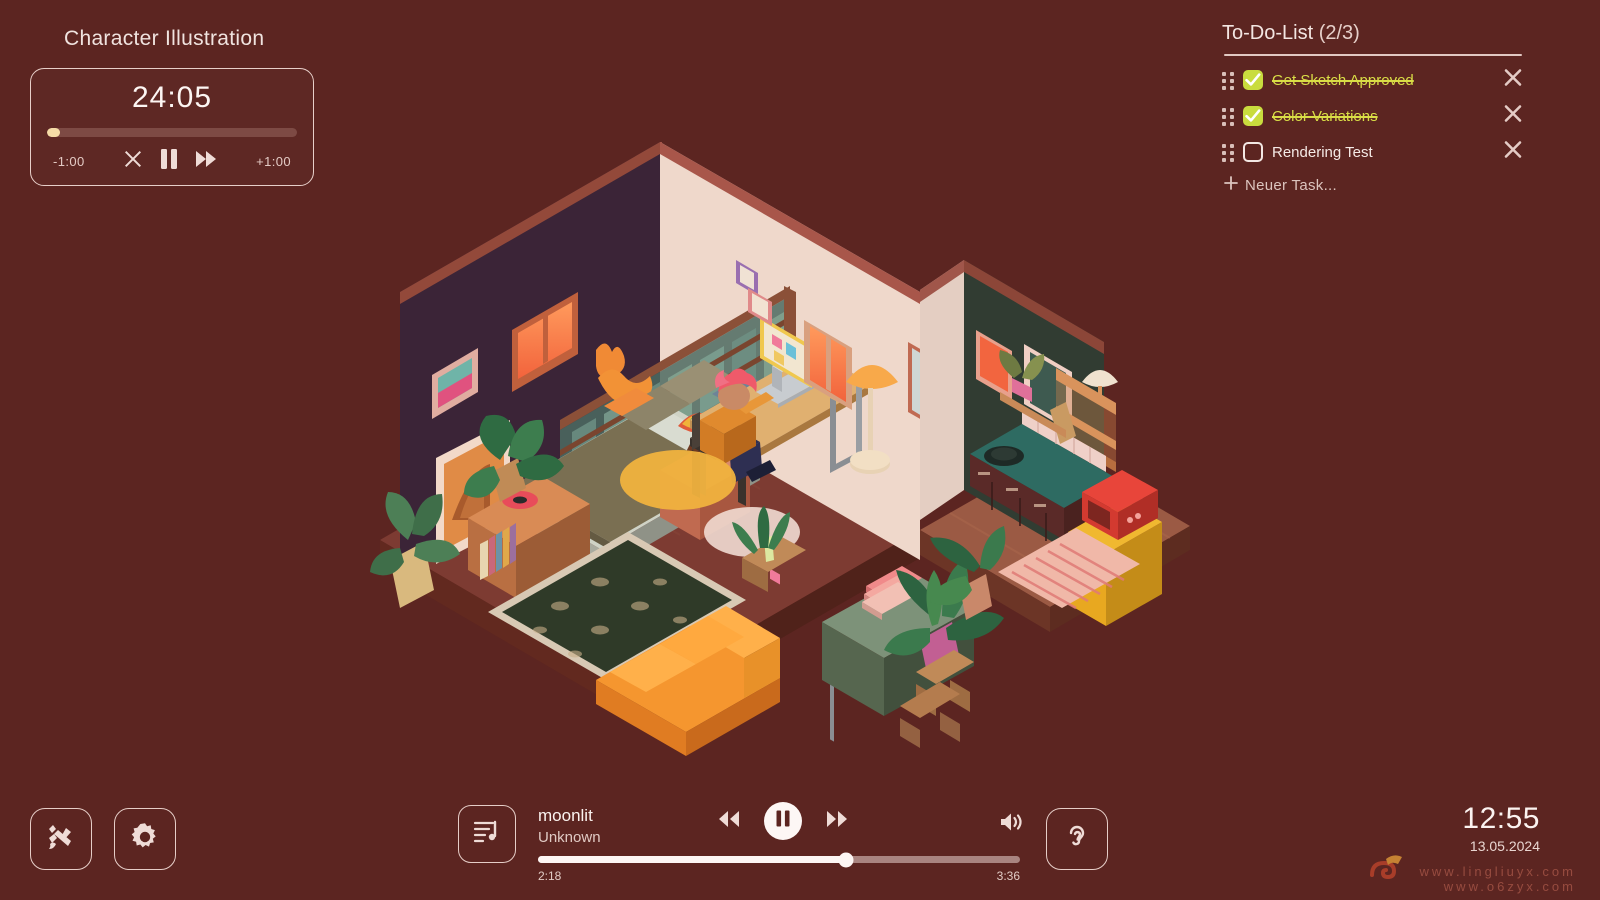 Image resolution: width=1600 pixels, height=900 pixels. Describe the element at coordinates (837, 821) in the screenshot. I see `fast-forward-icon` at that location.